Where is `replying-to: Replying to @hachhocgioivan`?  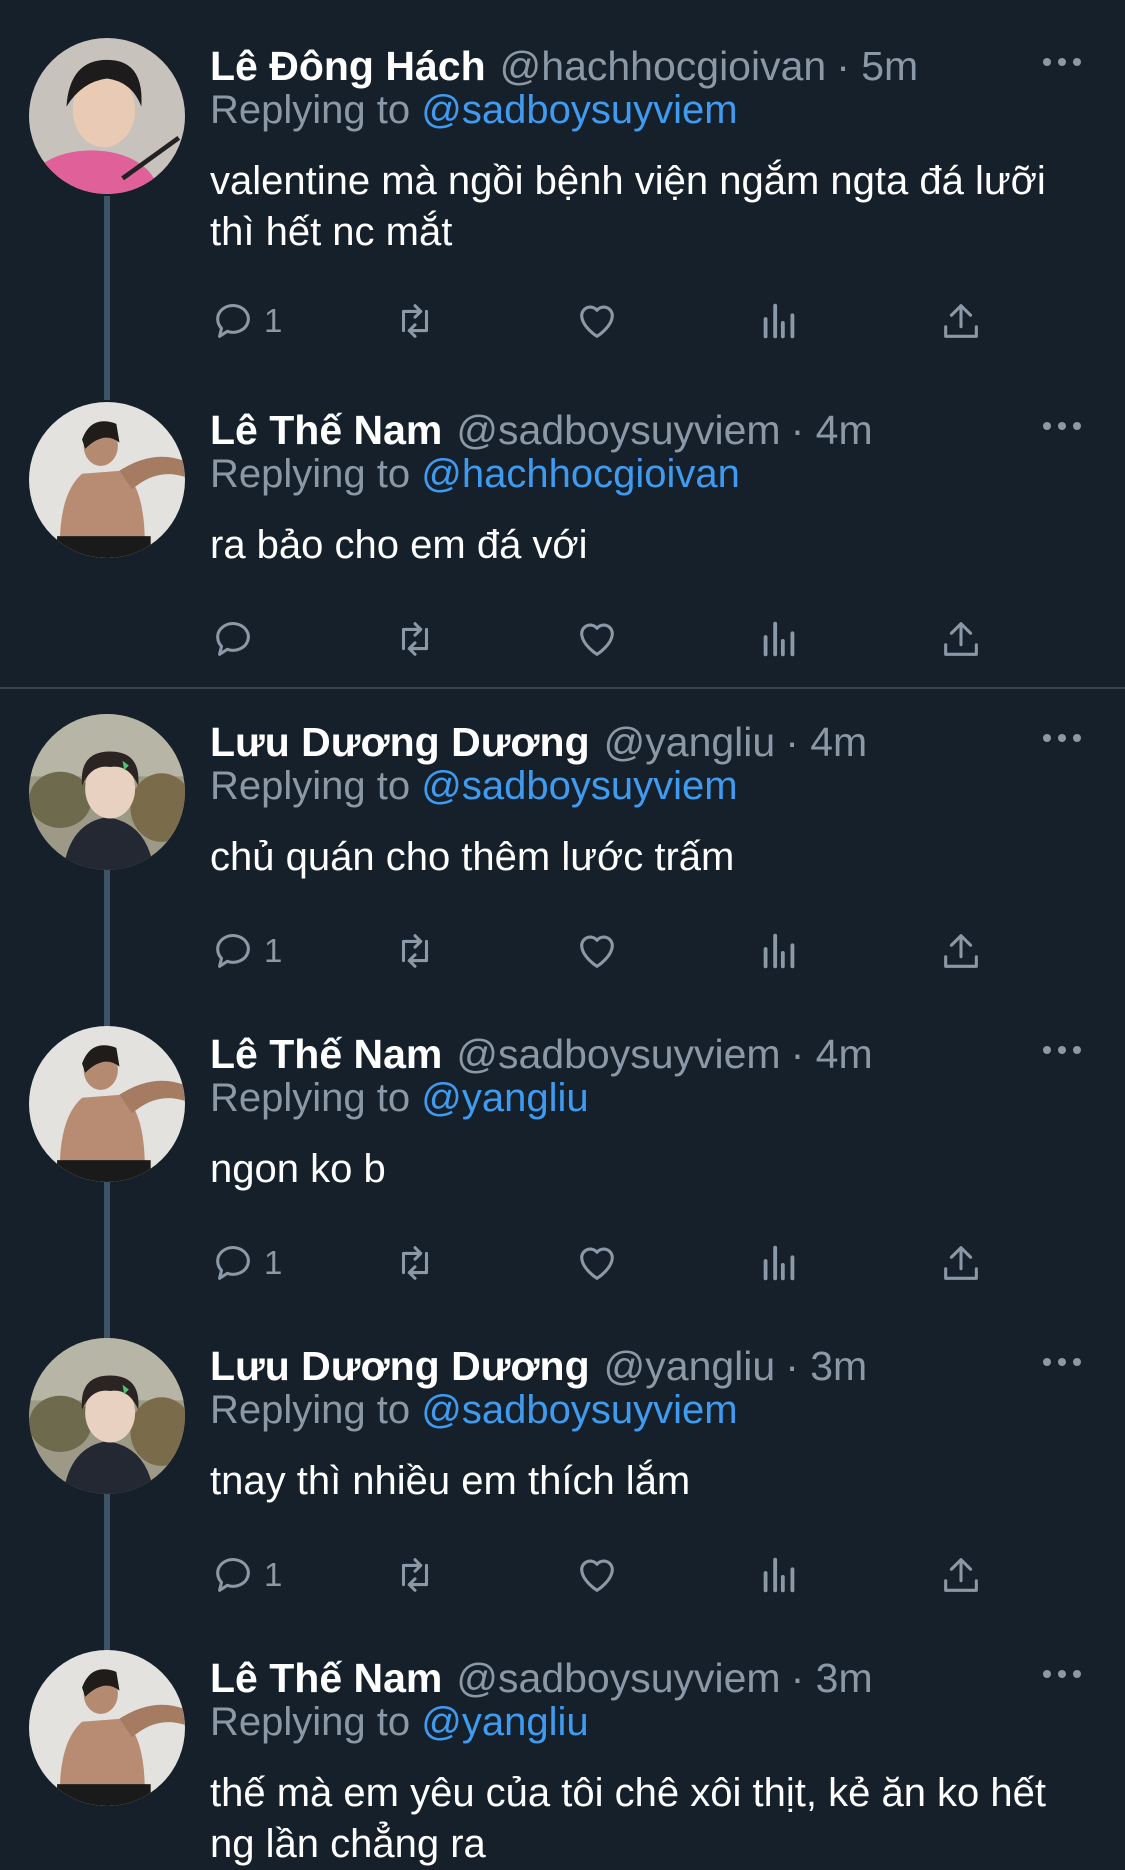
replying-to: Replying to @hachhocgioivan is located at coordinates (475, 474).